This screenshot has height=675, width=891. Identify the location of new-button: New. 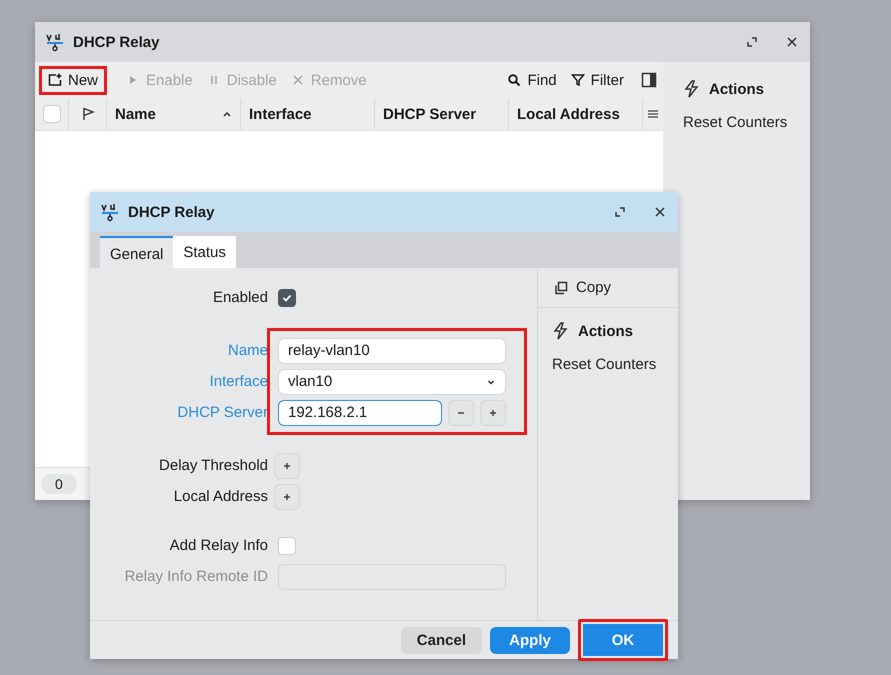
(73, 80).